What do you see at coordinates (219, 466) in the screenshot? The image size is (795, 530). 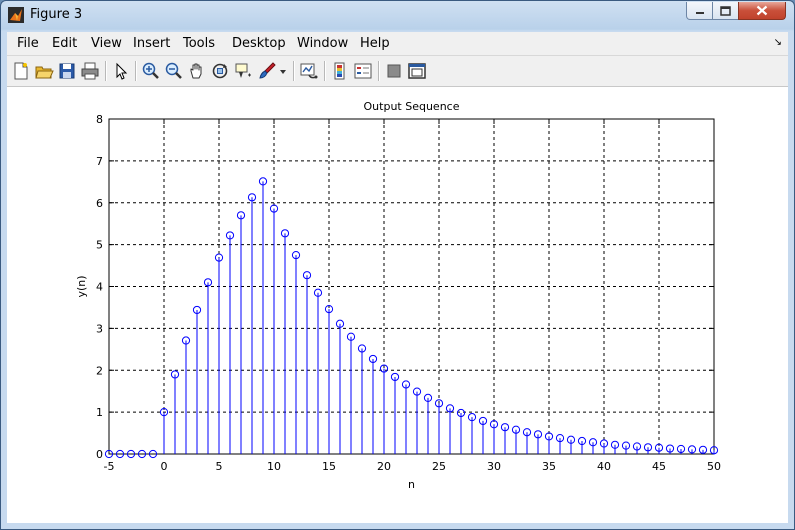 I see `x-tick-label: 5` at bounding box center [219, 466].